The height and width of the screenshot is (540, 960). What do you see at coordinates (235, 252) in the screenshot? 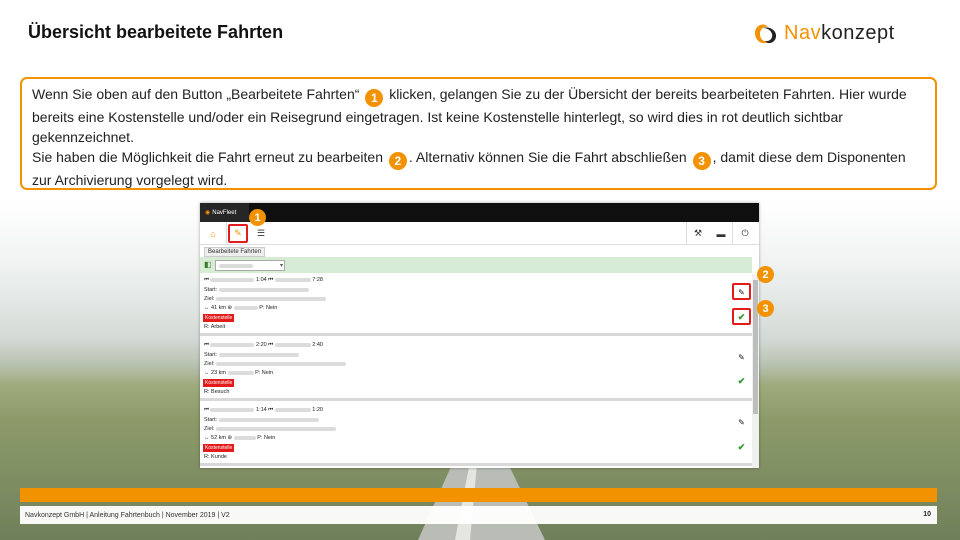
I see `breadcrumb: Bearbeitete Fahrten` at bounding box center [235, 252].